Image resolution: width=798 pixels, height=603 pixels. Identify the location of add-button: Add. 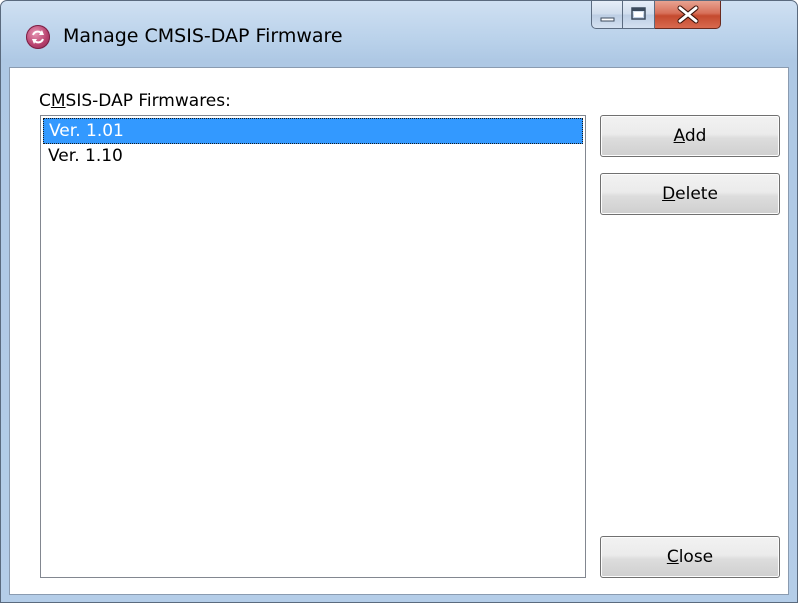
(690, 136).